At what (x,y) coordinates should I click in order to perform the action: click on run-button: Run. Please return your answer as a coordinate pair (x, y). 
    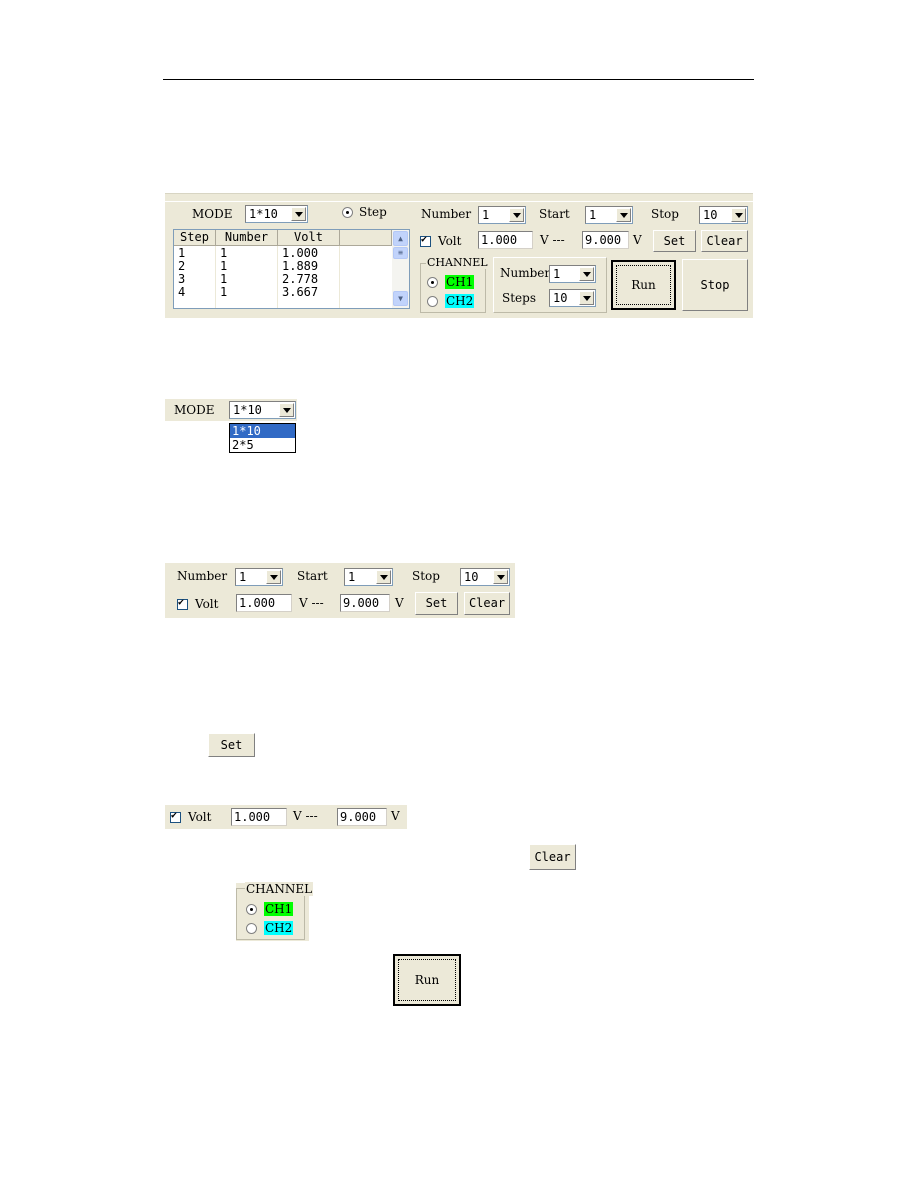
    Looking at the image, I should click on (643, 285).